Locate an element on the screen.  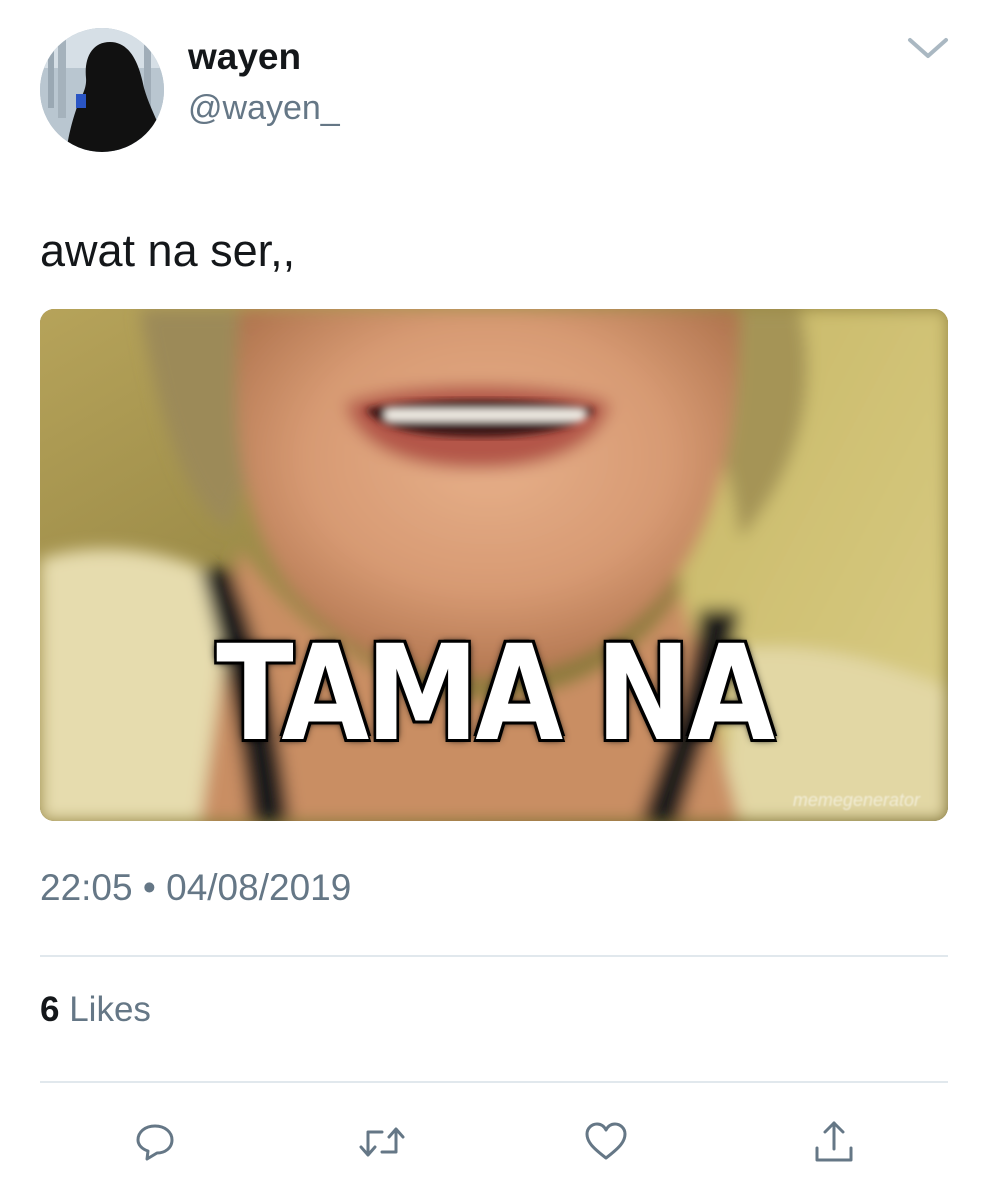
heart-icon is located at coordinates (606, 1141).